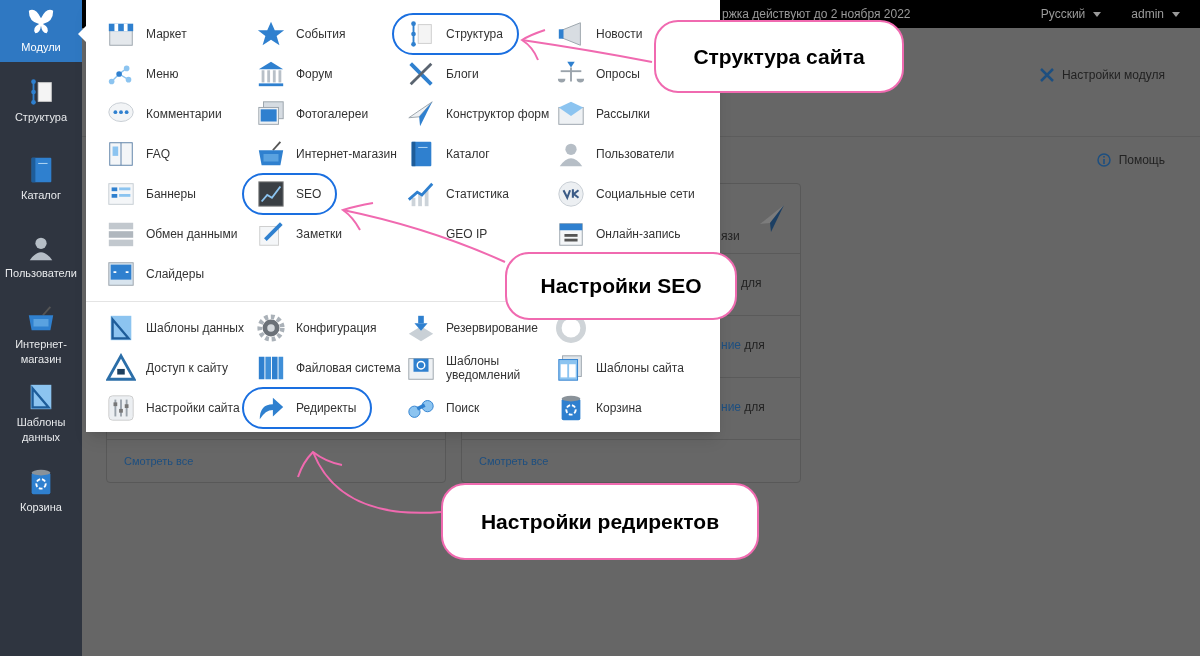  Describe the element at coordinates (571, 194) in the screenshot. I see `round-badge-icon` at that location.